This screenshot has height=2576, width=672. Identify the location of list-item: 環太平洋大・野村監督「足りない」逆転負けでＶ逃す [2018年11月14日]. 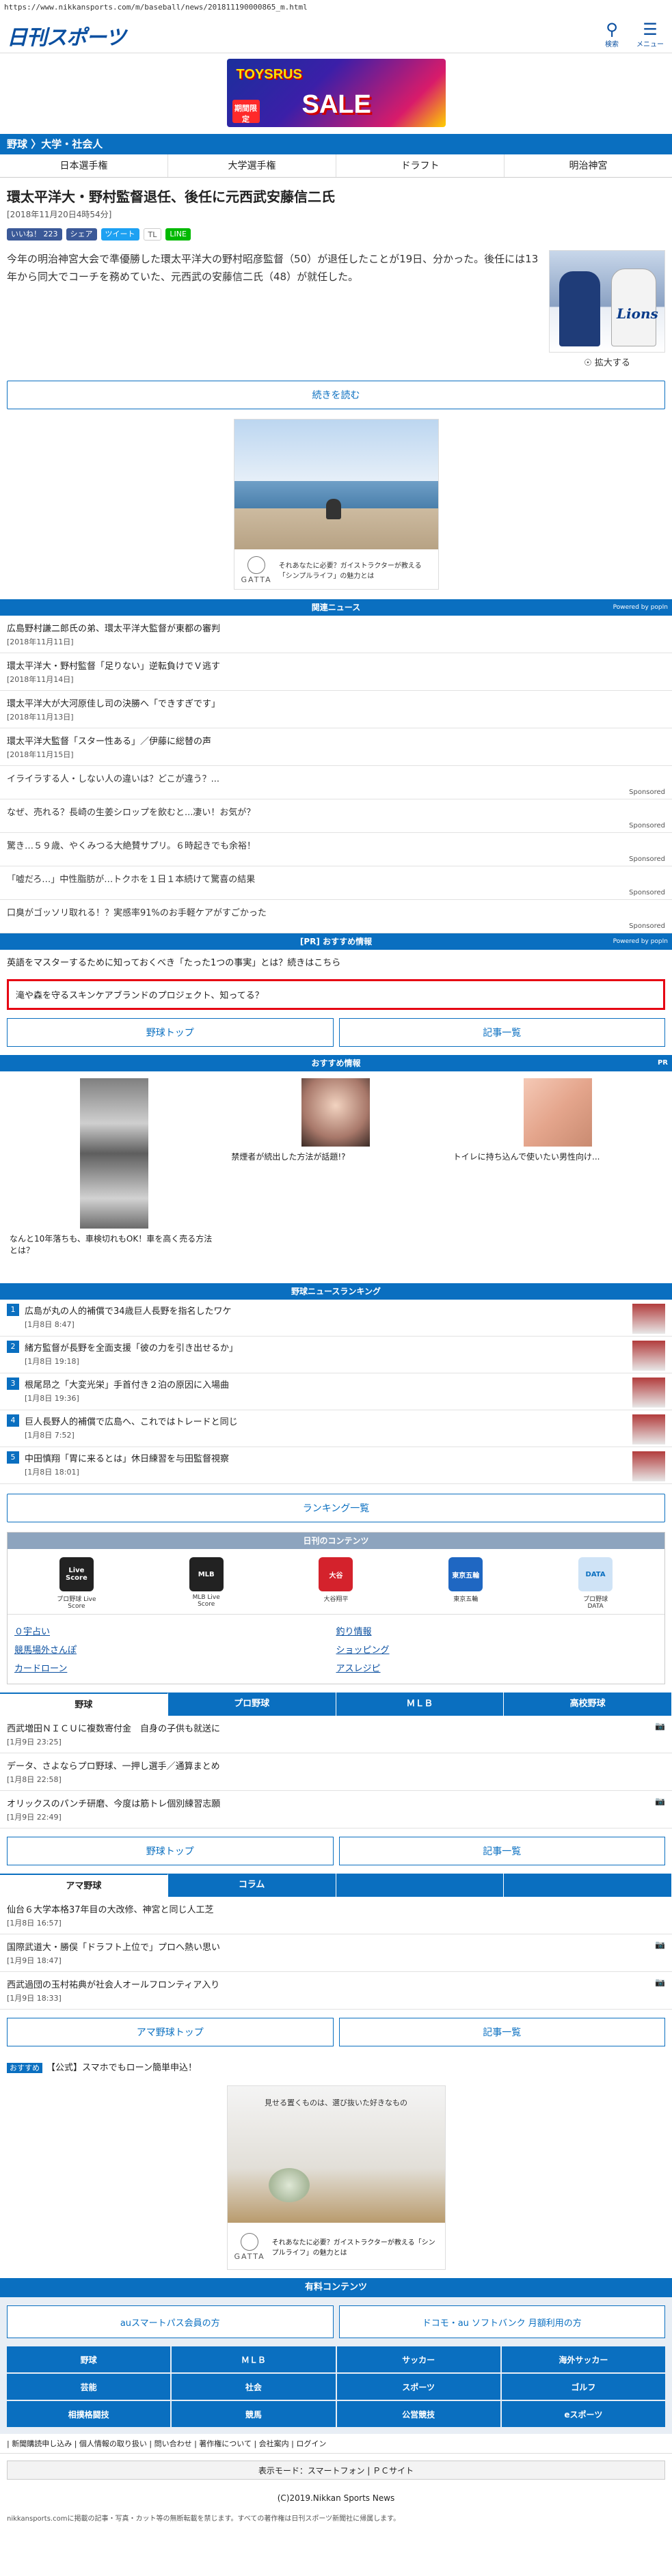
(336, 672).